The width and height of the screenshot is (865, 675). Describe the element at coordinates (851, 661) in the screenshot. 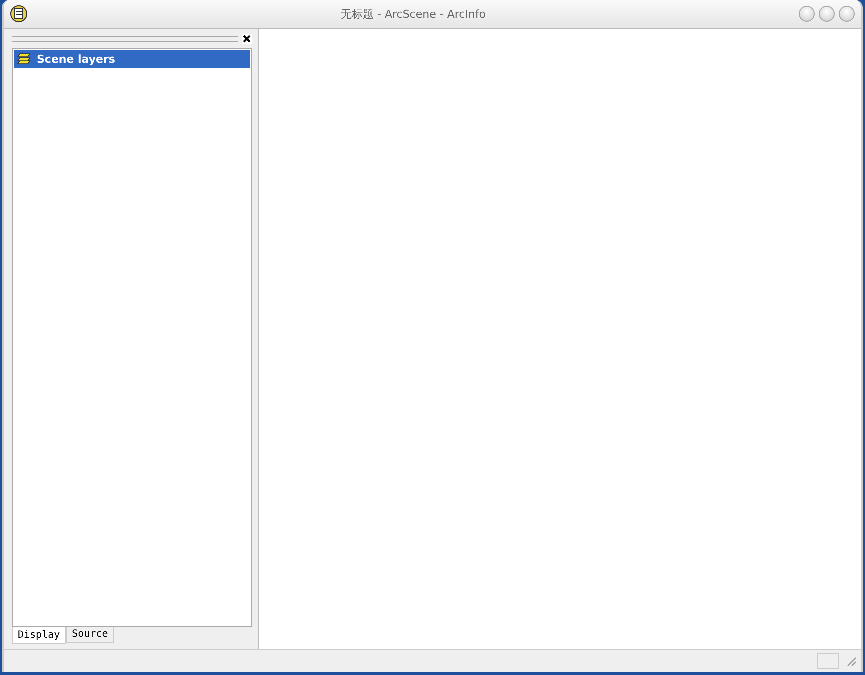

I see `resize-grip-icon` at that location.